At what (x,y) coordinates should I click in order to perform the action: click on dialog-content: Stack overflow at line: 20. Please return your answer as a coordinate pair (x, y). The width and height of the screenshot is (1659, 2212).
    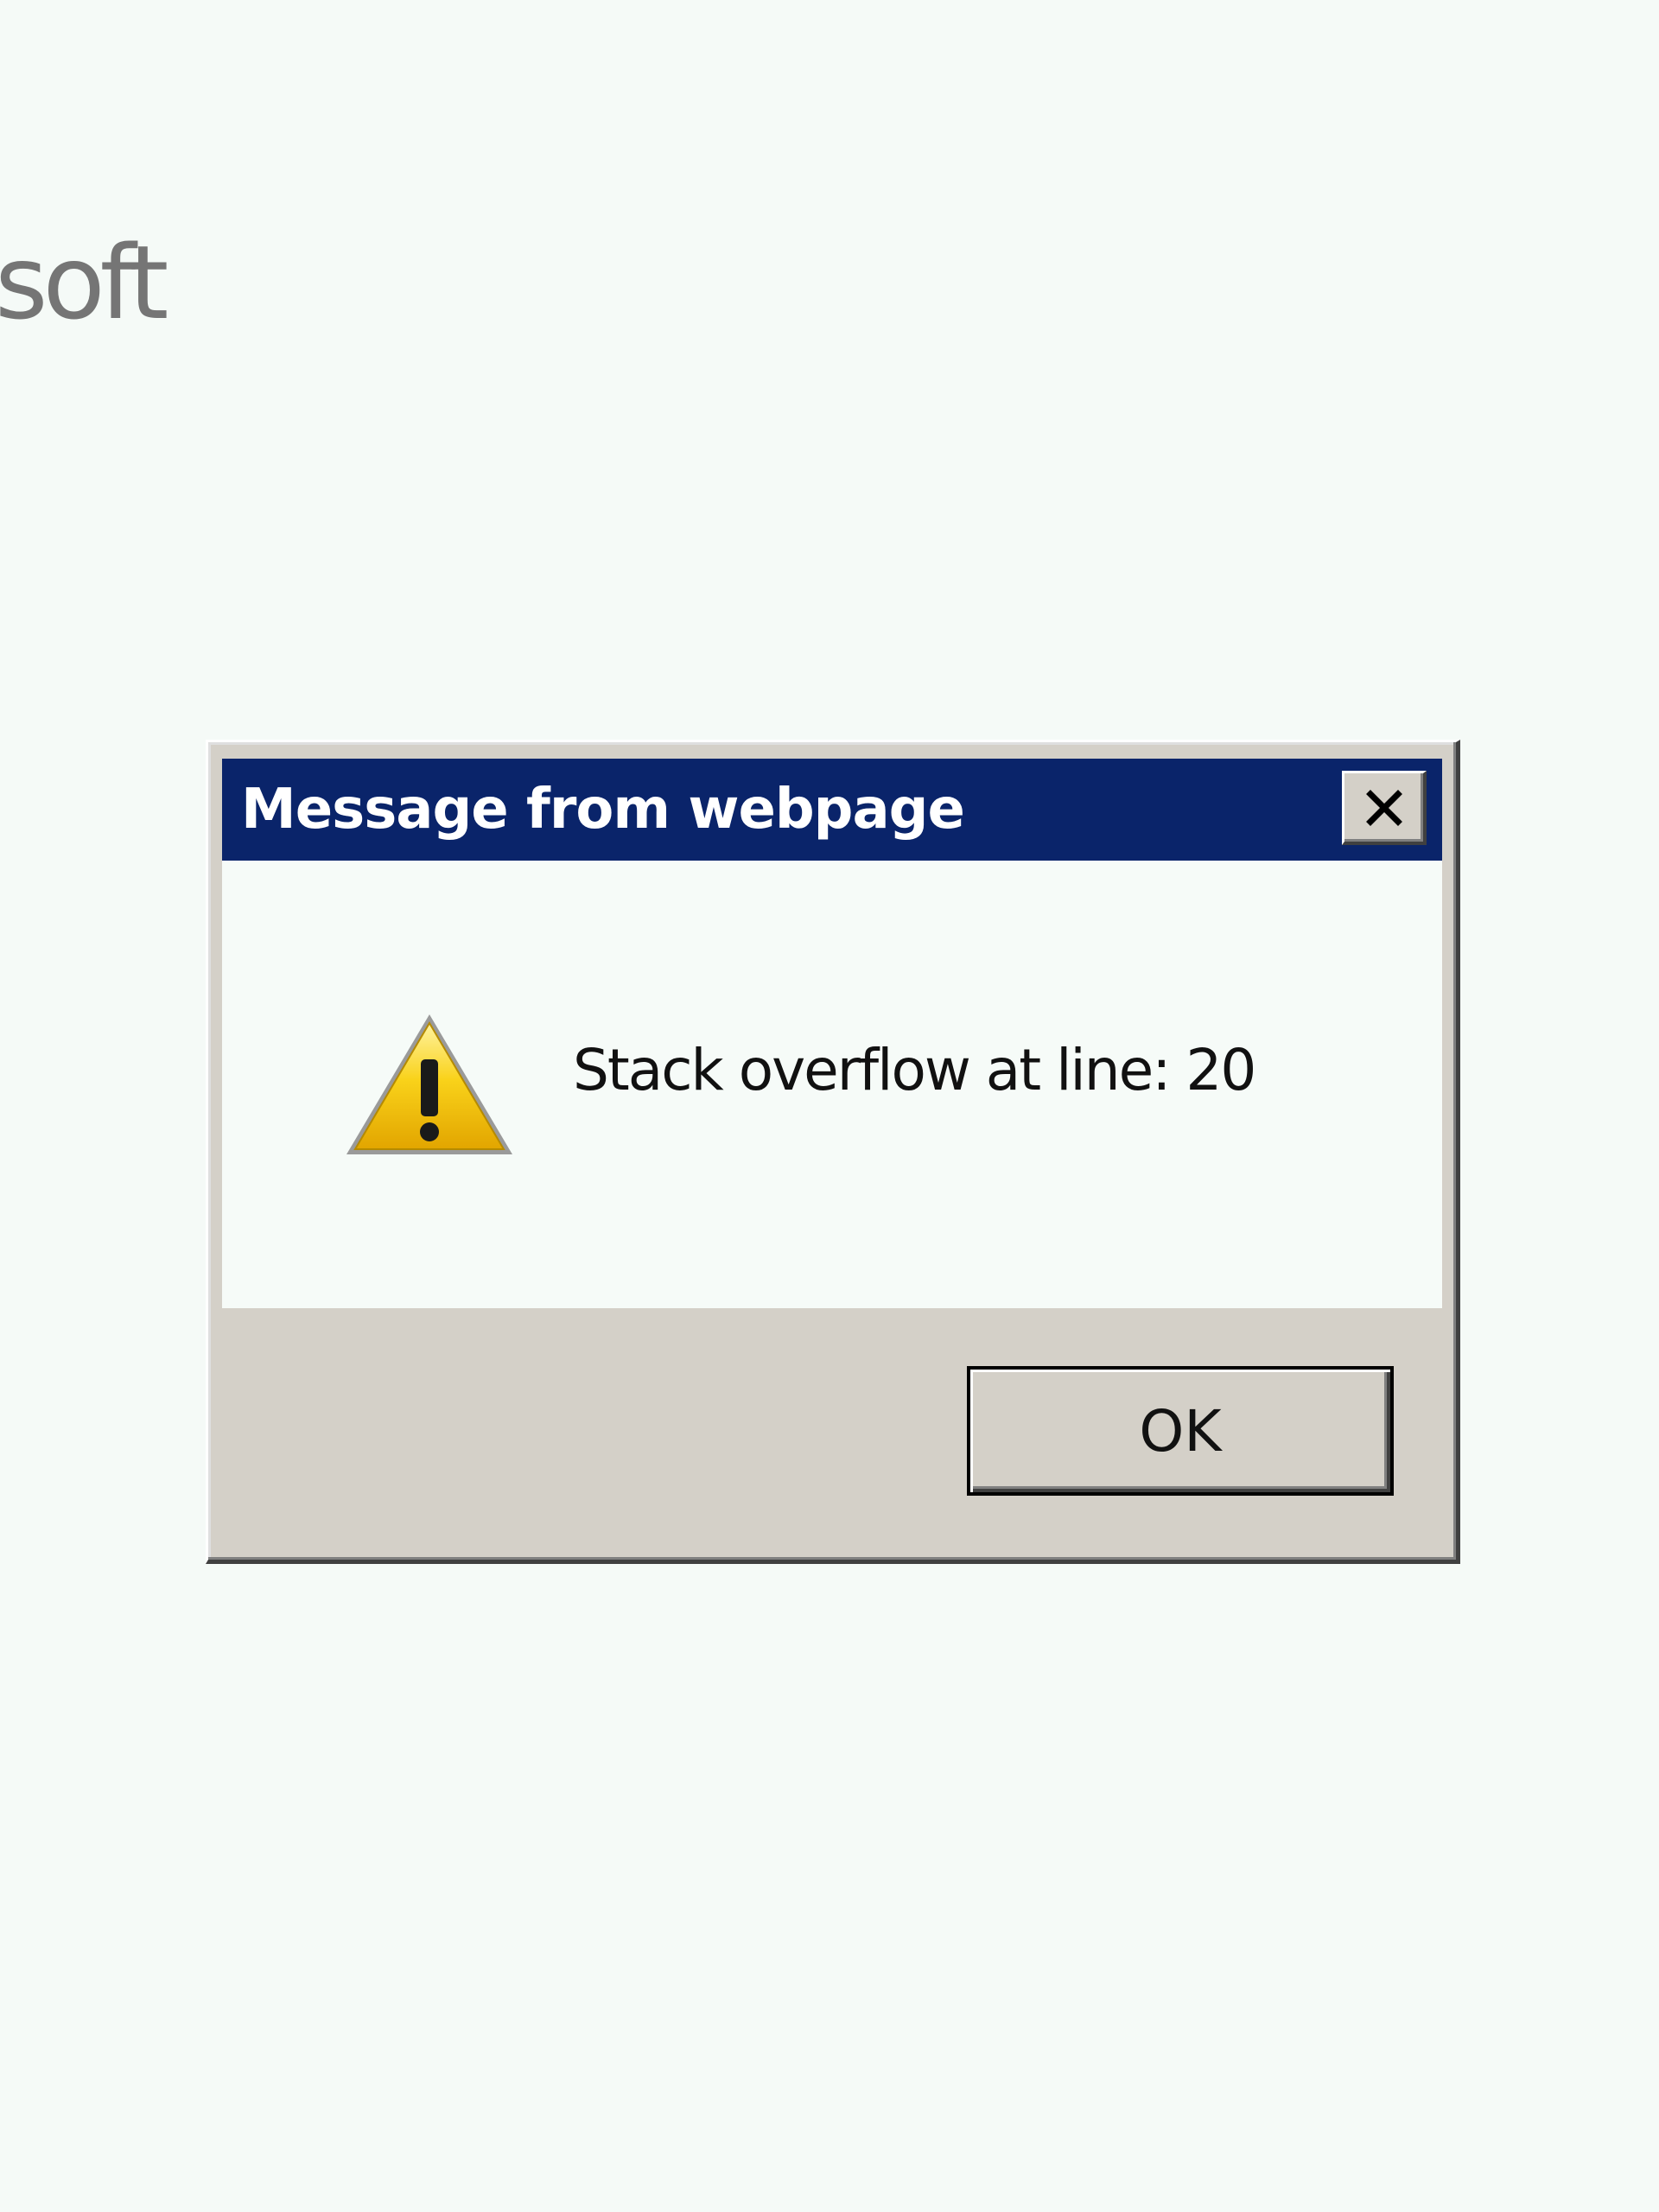
    Looking at the image, I should click on (832, 1084).